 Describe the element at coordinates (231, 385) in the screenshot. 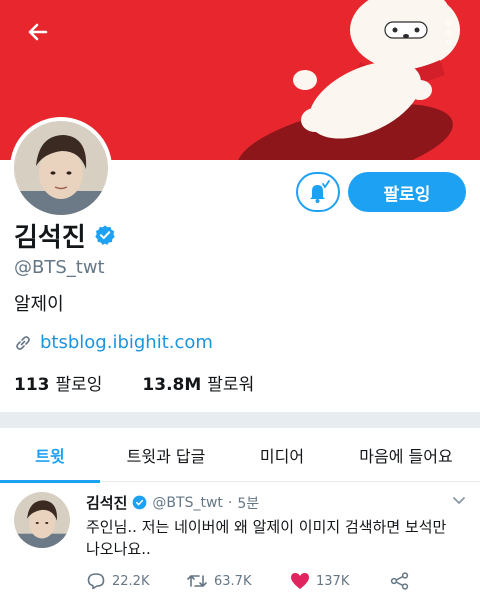

I see `followers-label: 팔로워` at that location.